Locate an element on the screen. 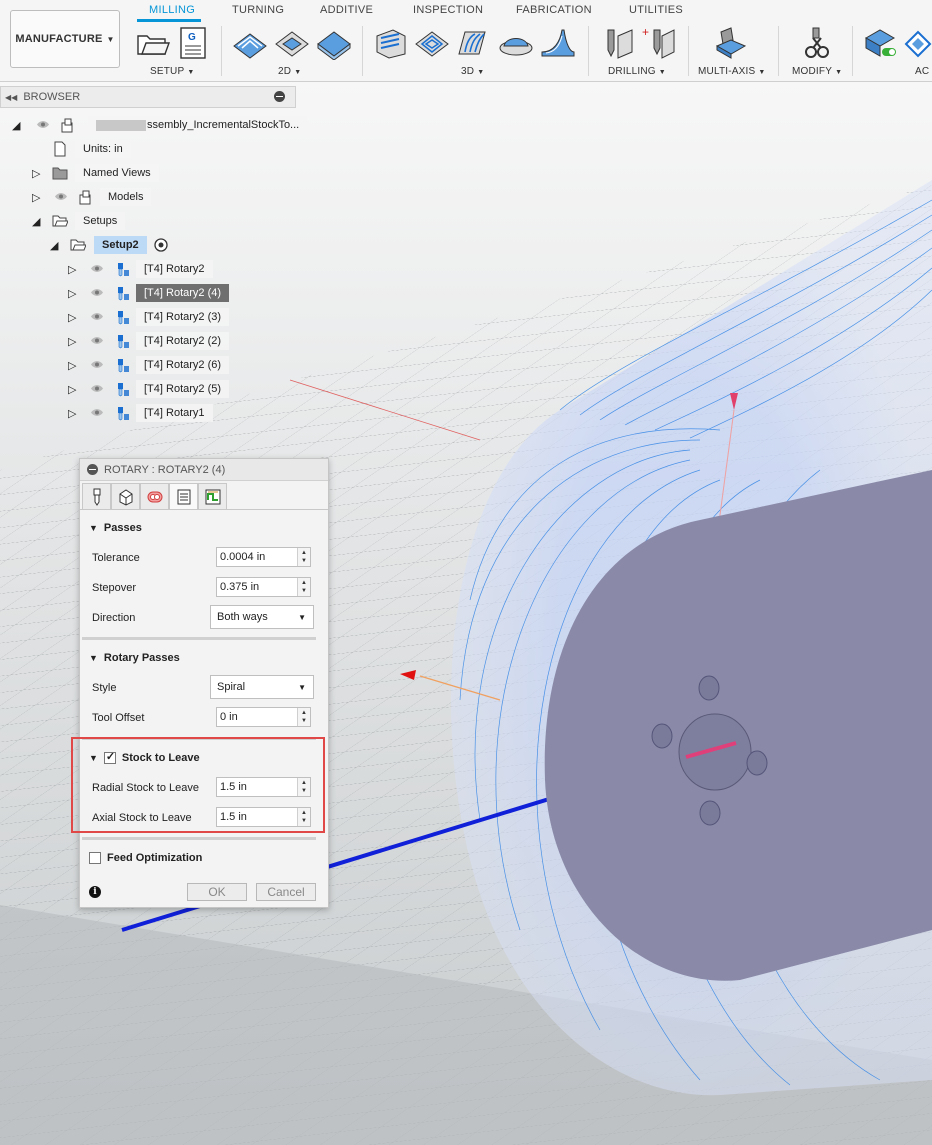  group-3d-dropdown: 3D ▼ is located at coordinates (472, 71).